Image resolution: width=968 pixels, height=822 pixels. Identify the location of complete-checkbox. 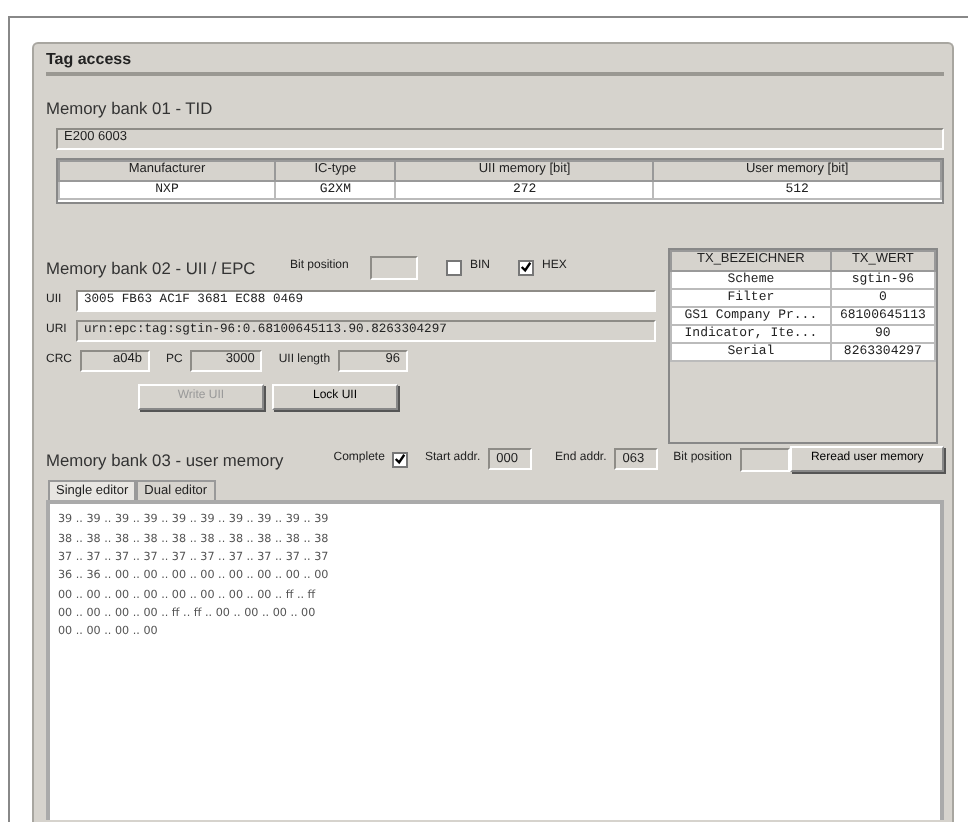
(400, 459).